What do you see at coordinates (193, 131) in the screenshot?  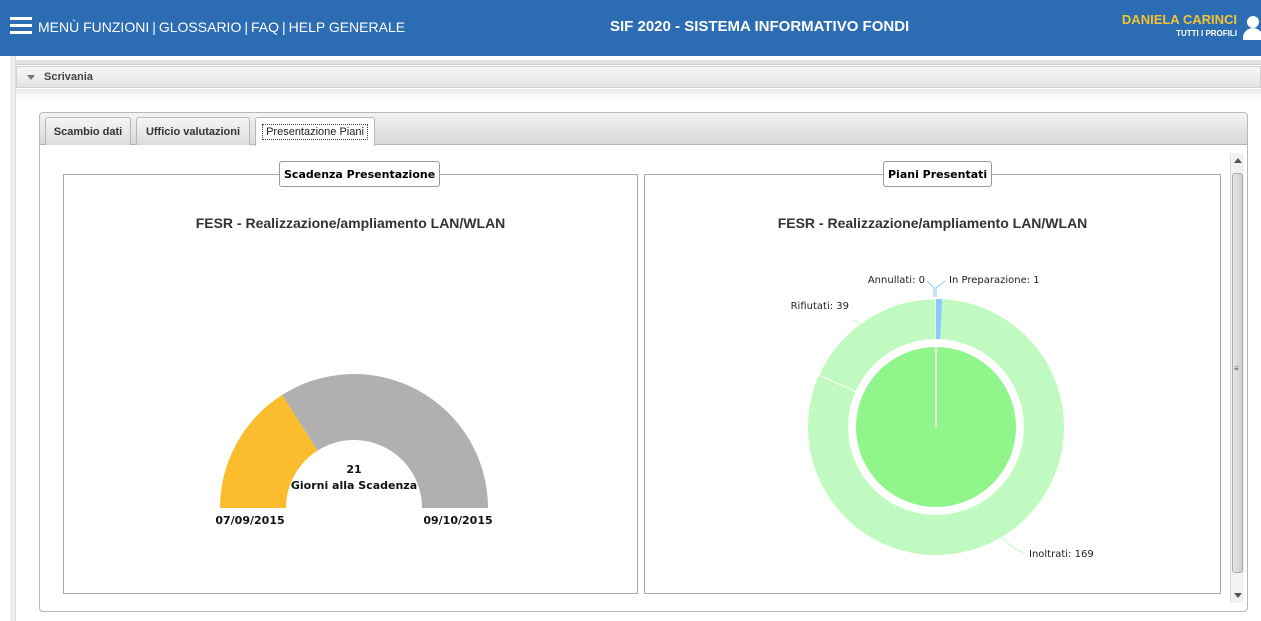 I see `tab-ufficio-valutazioni: Ufficio valutazioni` at bounding box center [193, 131].